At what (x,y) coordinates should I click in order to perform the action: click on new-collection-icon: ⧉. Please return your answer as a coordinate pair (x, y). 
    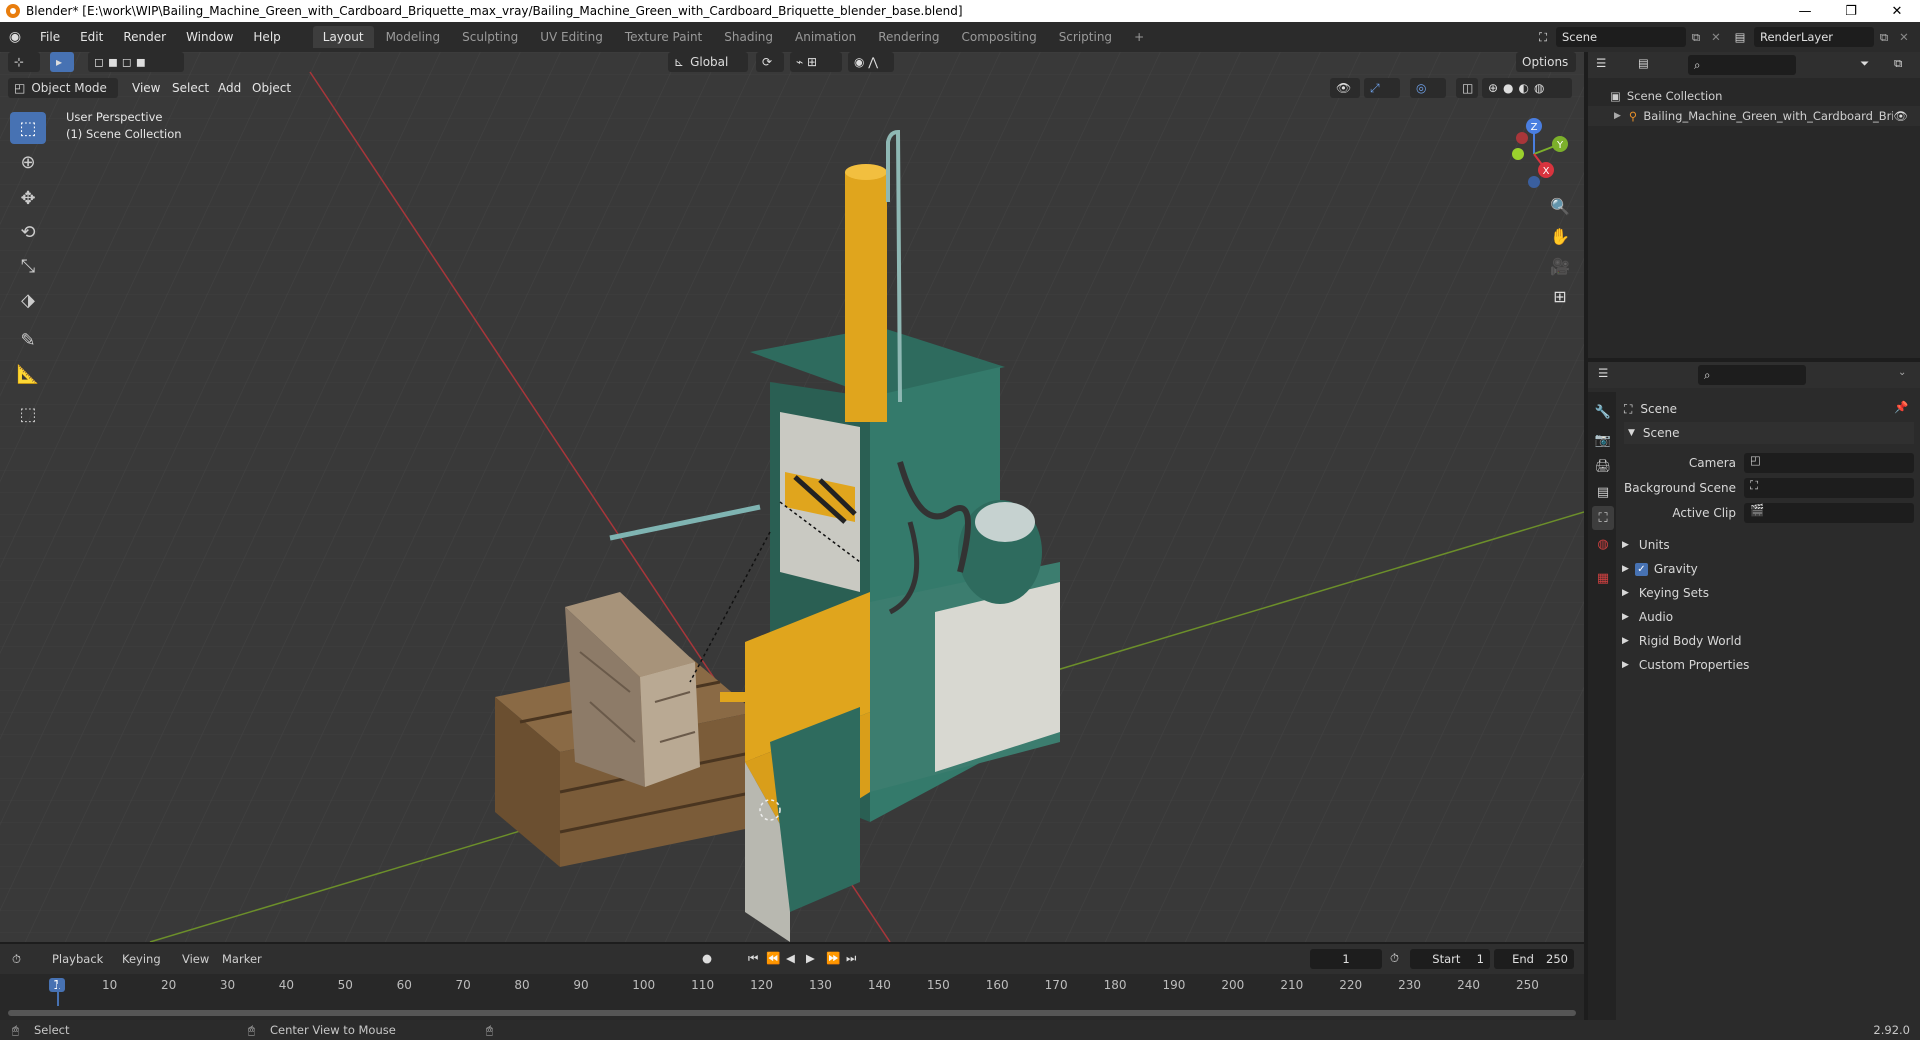
    Looking at the image, I should click on (1898, 63).